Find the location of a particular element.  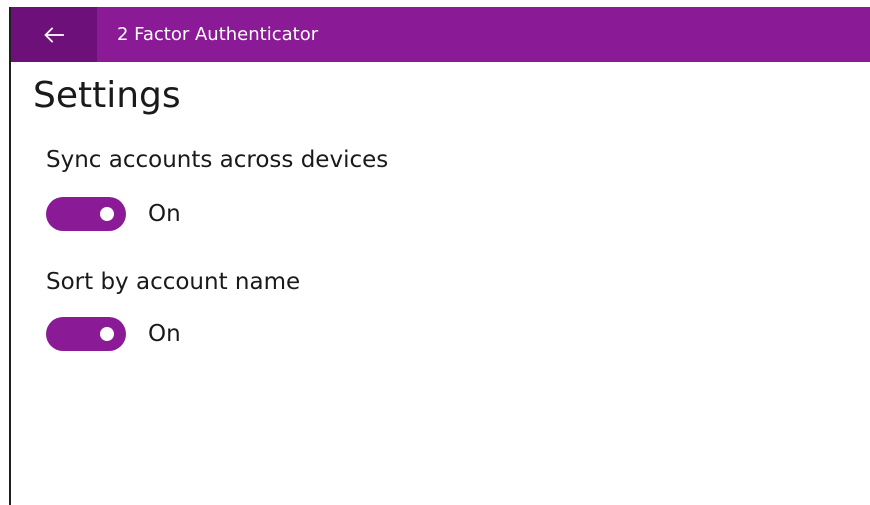

sort-by-name-state: On is located at coordinates (164, 334).